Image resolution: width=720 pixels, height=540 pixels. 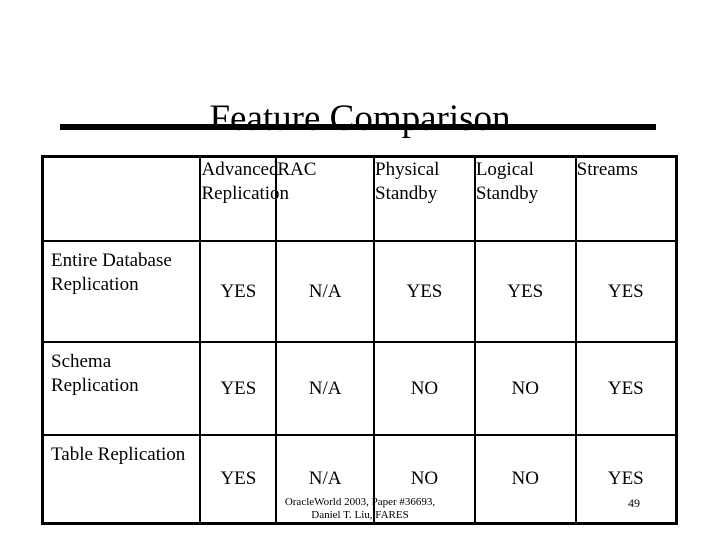 I want to click on footer-line-author: Daniel T. Liu, FARES, so click(x=360, y=515).